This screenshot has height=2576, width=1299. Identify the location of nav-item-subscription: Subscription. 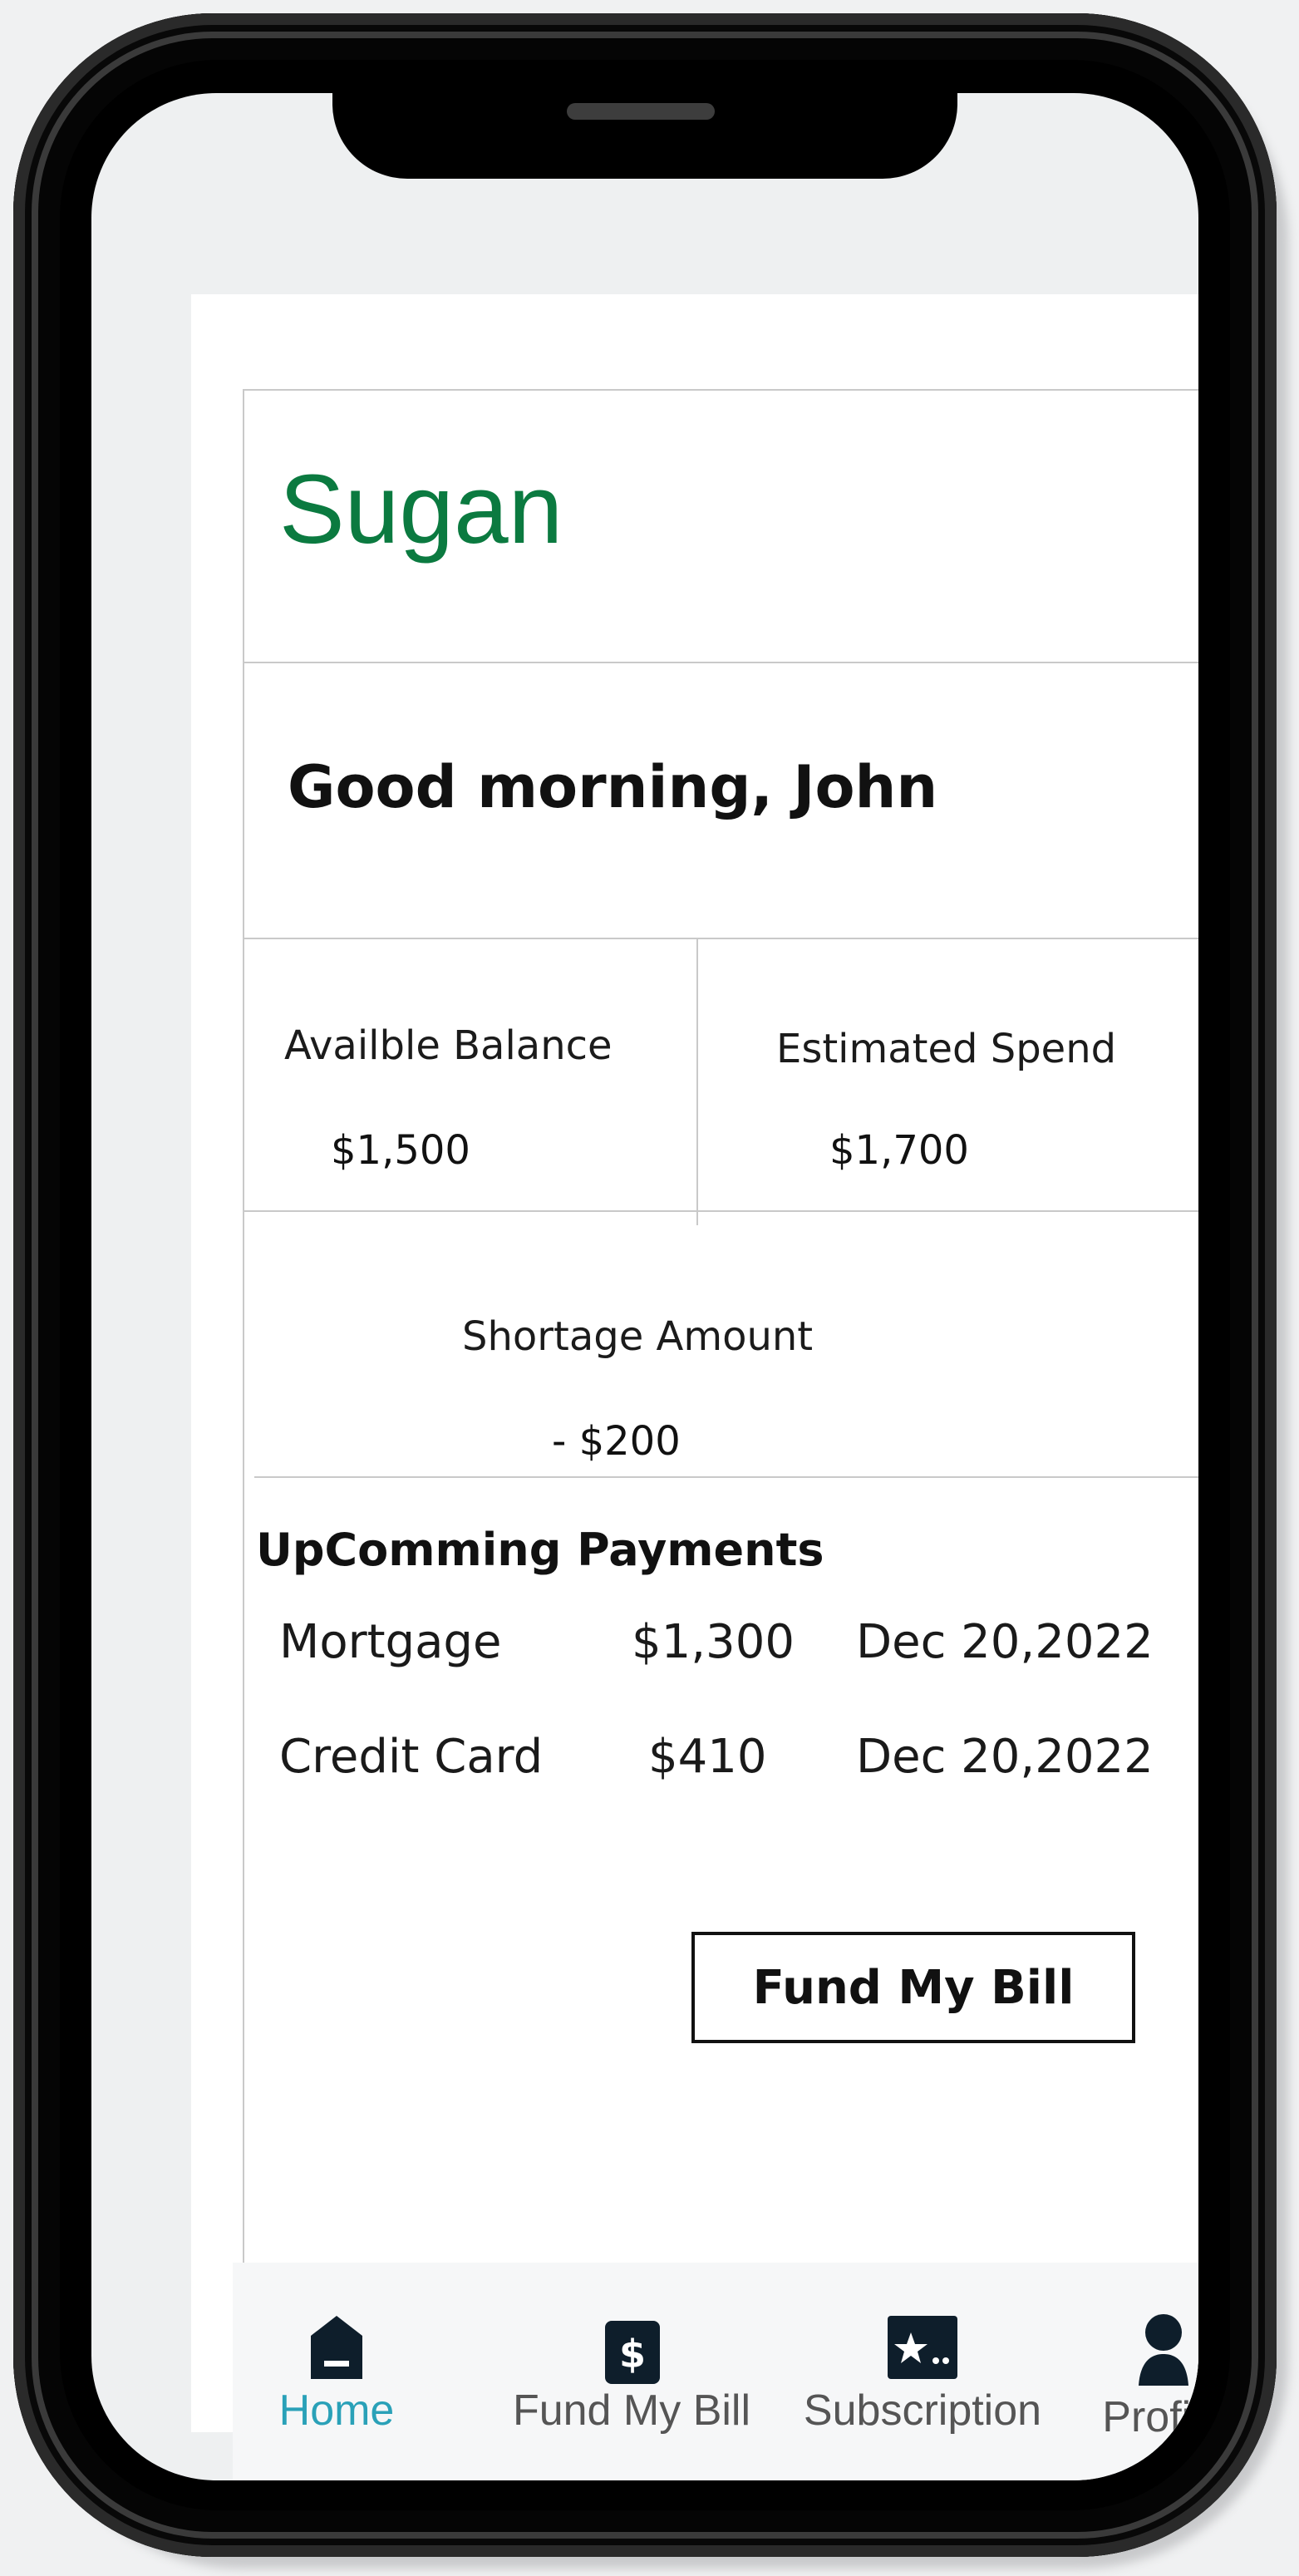
(922, 2371).